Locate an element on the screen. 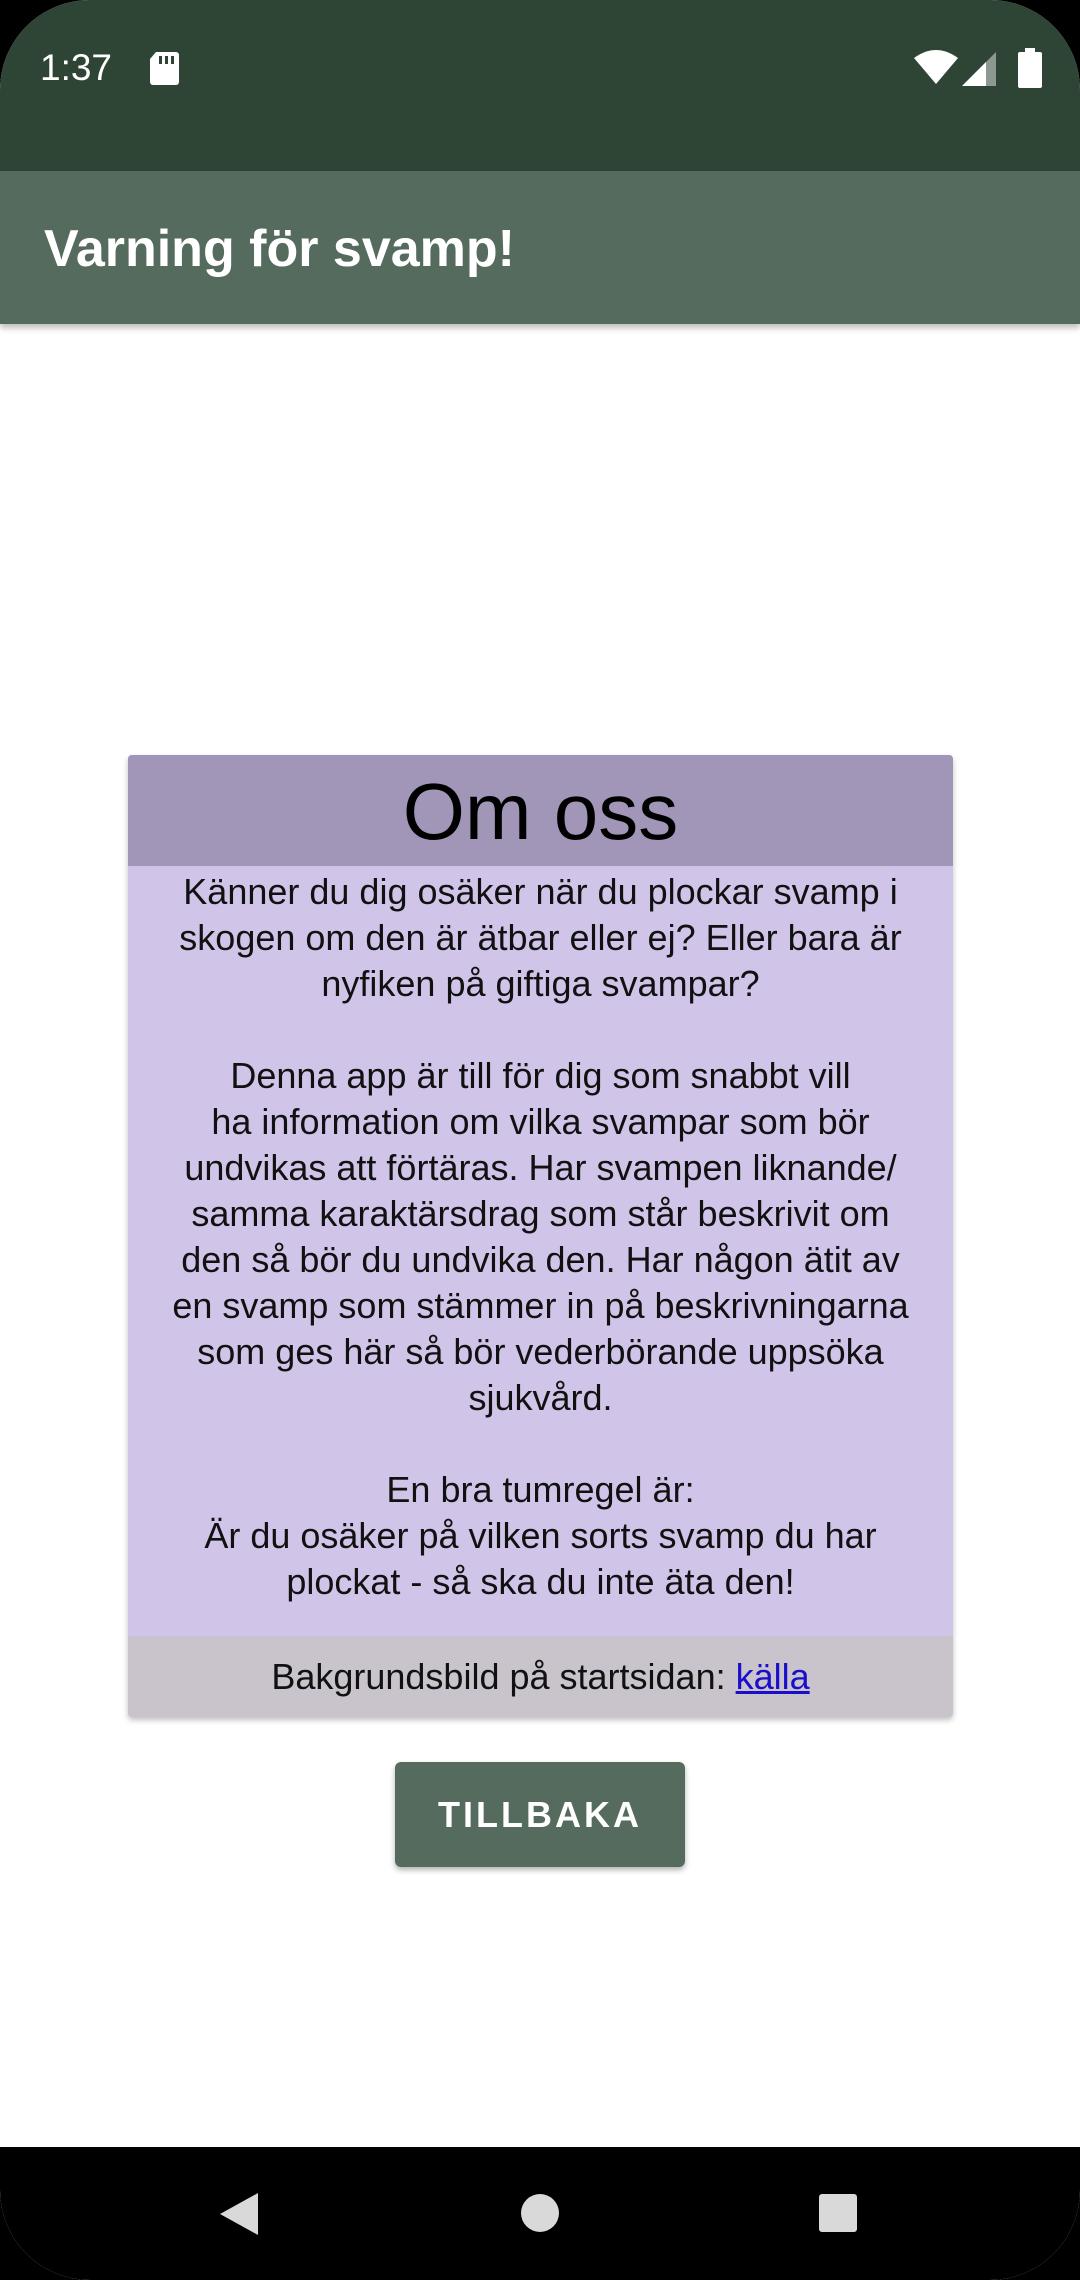  app-title: Varning för svamp! is located at coordinates (279, 249).